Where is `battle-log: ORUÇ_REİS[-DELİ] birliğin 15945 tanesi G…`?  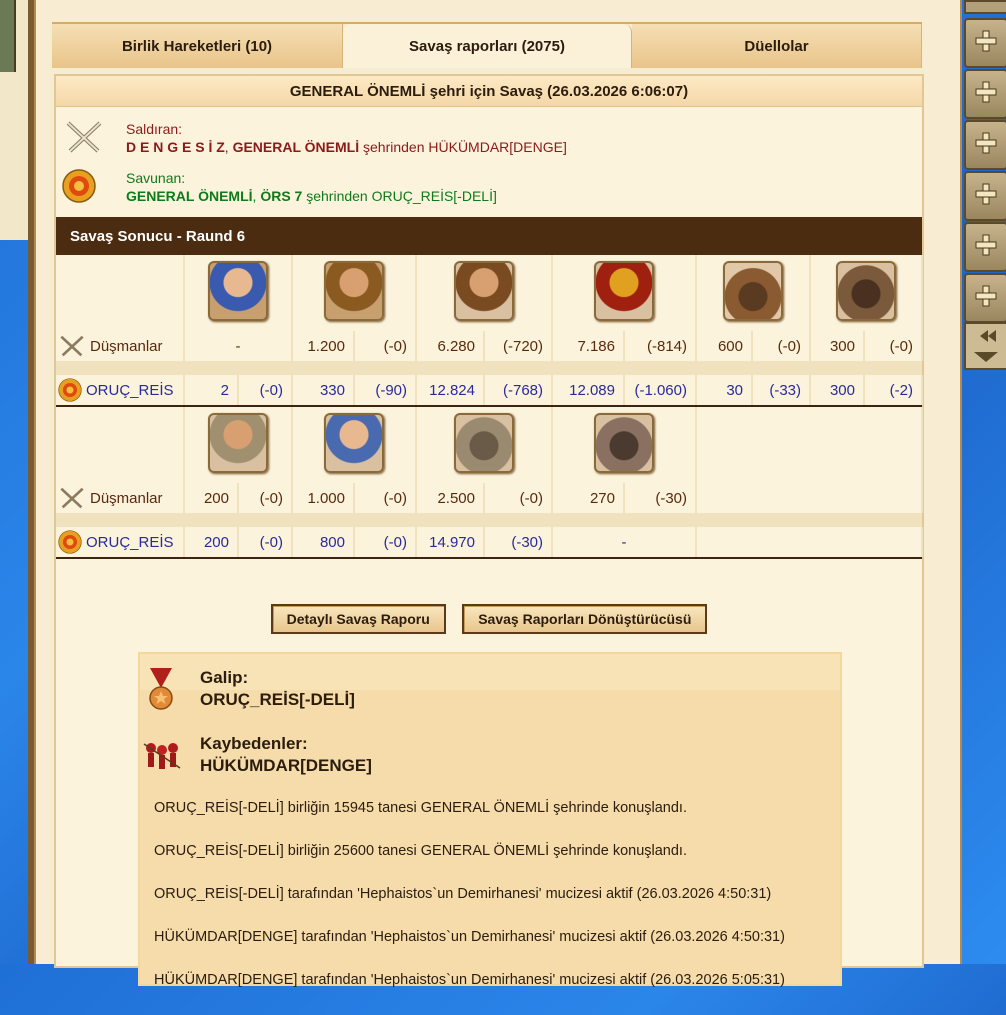 battle-log: ORUÇ_REİS[-DELİ] birliğin 15945 tanesi G… is located at coordinates (494, 907).